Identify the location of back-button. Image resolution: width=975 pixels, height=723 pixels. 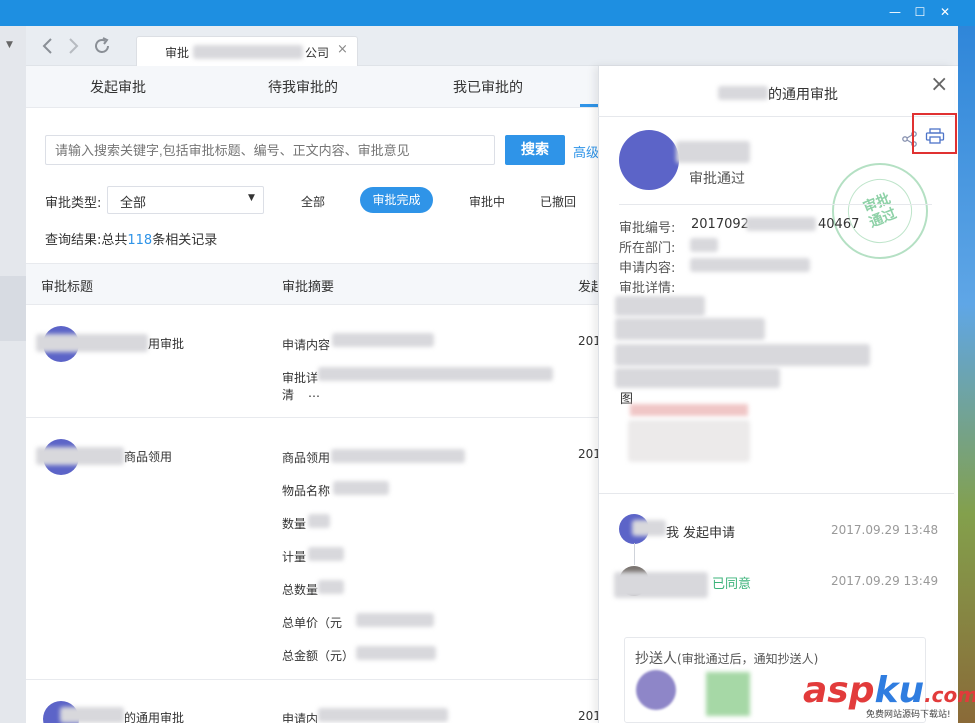
(48, 46).